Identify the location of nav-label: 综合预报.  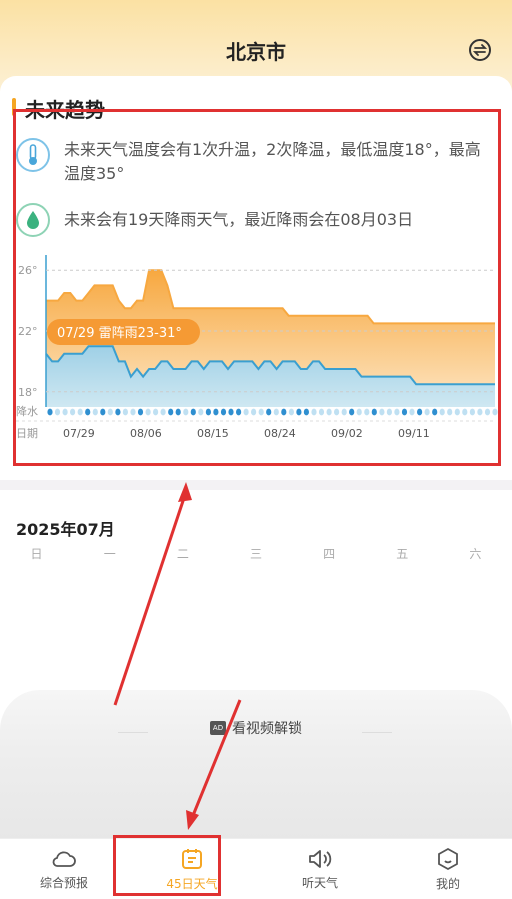
(63, 882).